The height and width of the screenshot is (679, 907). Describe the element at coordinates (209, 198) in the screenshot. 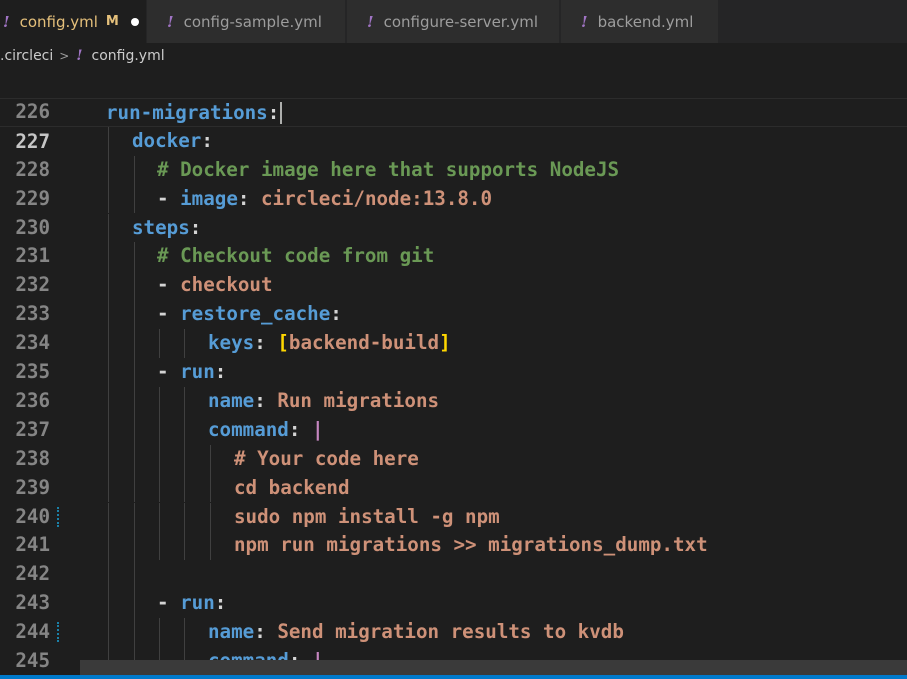

I see `yaml-key: image` at that location.